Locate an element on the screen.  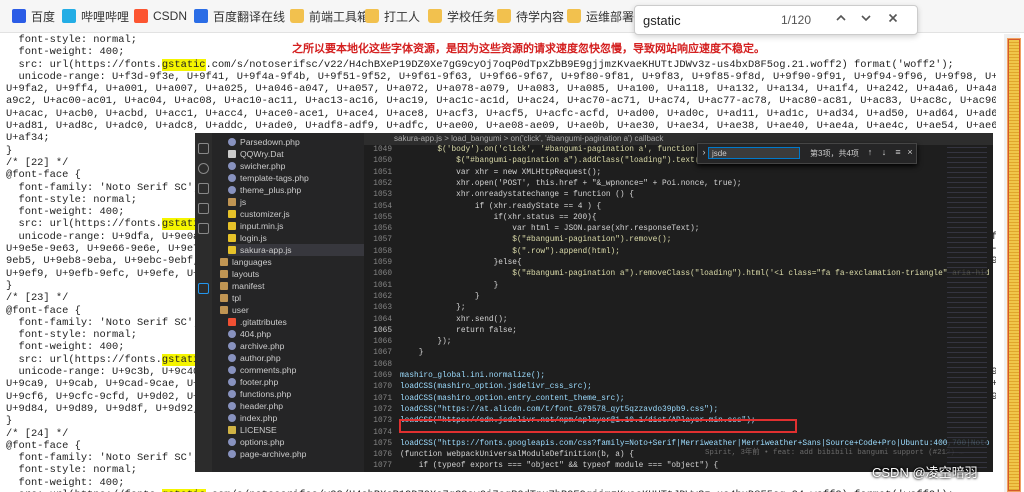
page-scrollbar-match-markers is located at coordinates (1014, 265).